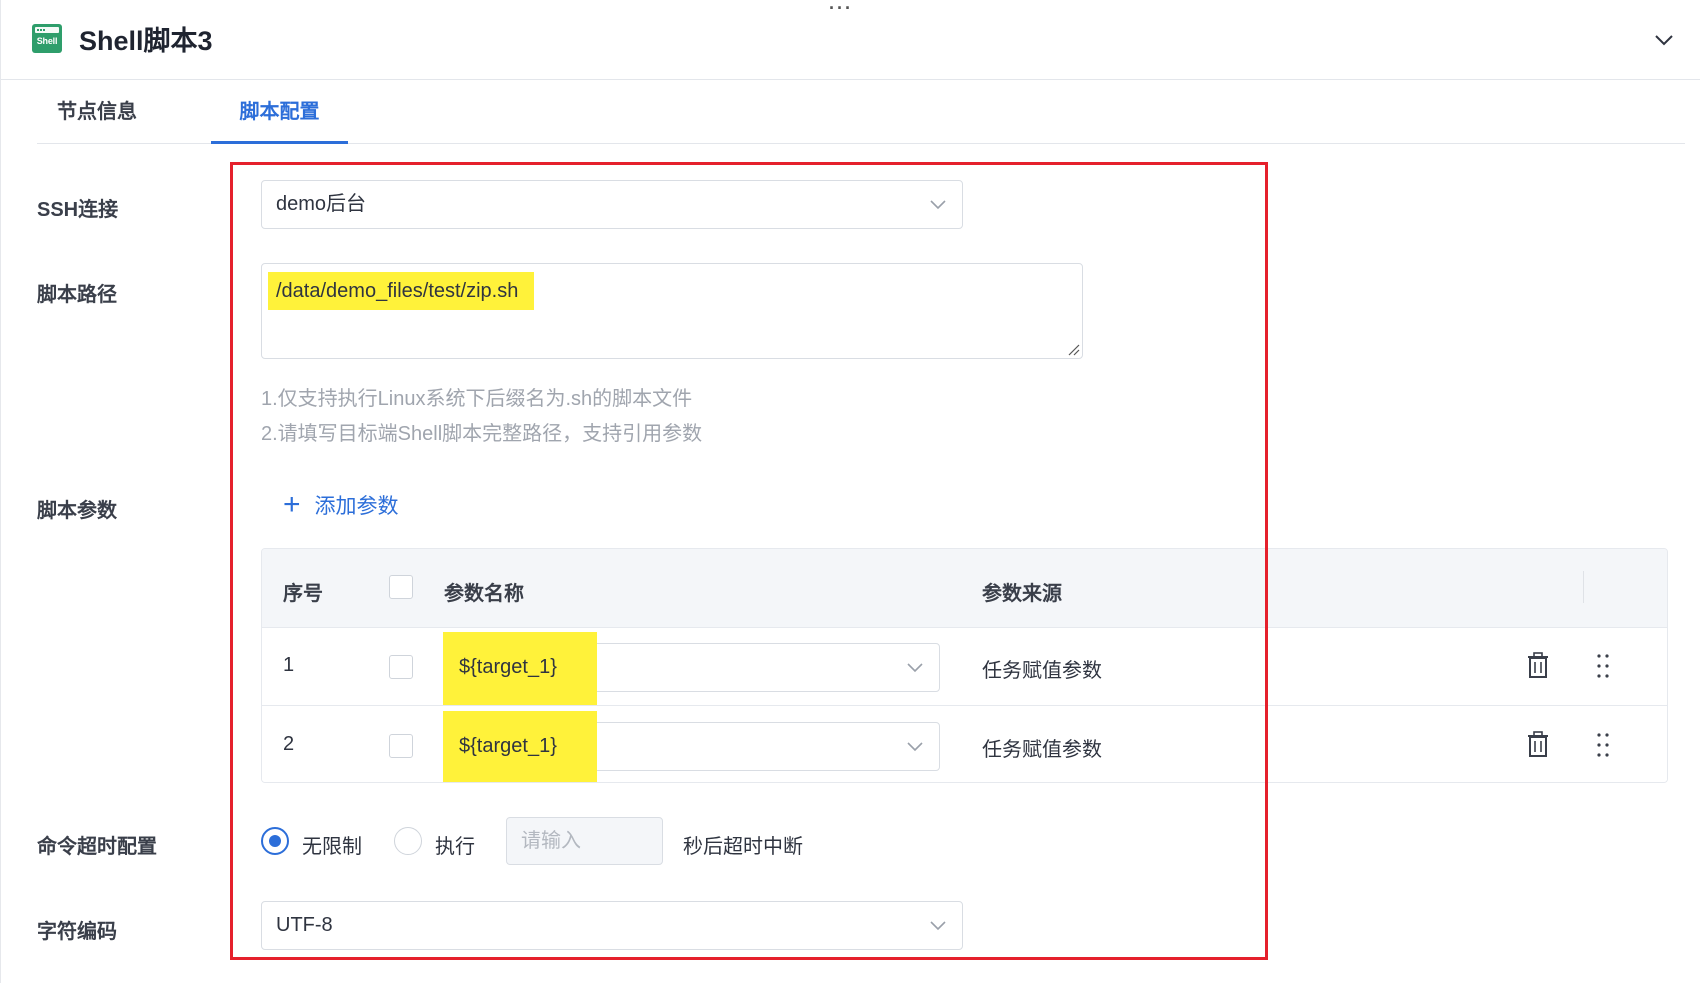 Image resolution: width=1700 pixels, height=983 pixels. What do you see at coordinates (78, 210) in the screenshot?
I see `ssh-label: SSH连接` at bounding box center [78, 210].